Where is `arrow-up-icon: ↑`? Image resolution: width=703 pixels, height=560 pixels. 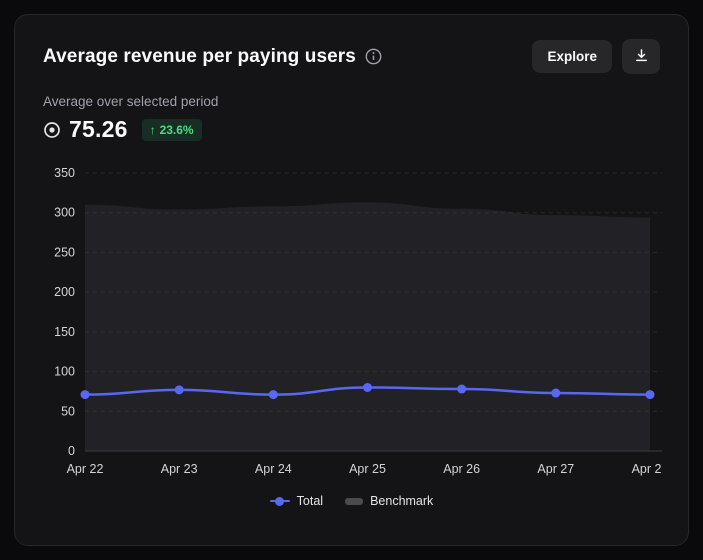 arrow-up-icon: ↑ is located at coordinates (152, 129).